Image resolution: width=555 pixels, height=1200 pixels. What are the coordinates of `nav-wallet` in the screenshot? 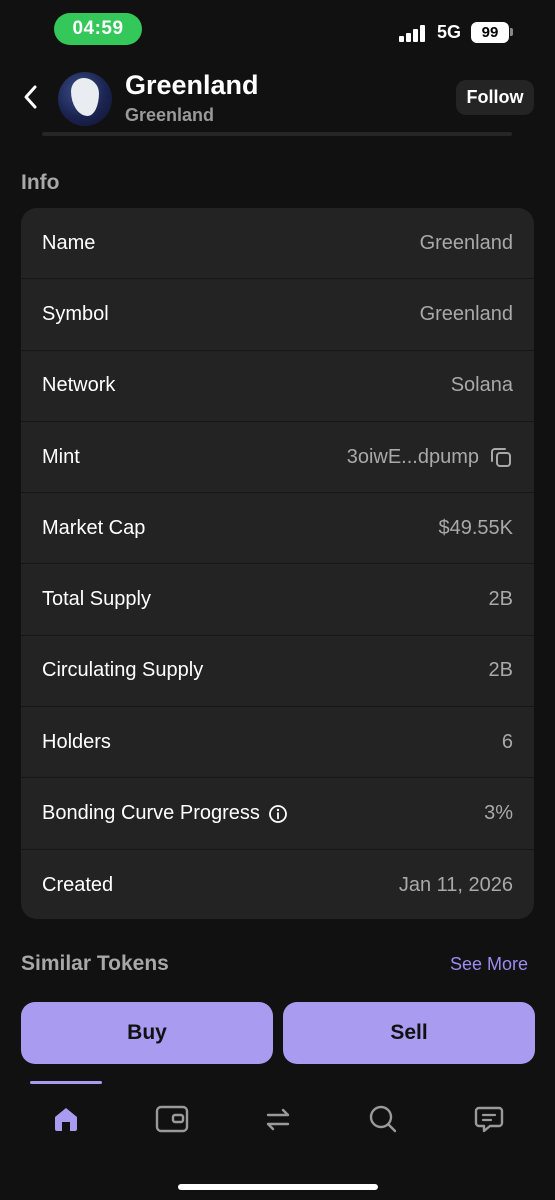 It's located at (172, 1119).